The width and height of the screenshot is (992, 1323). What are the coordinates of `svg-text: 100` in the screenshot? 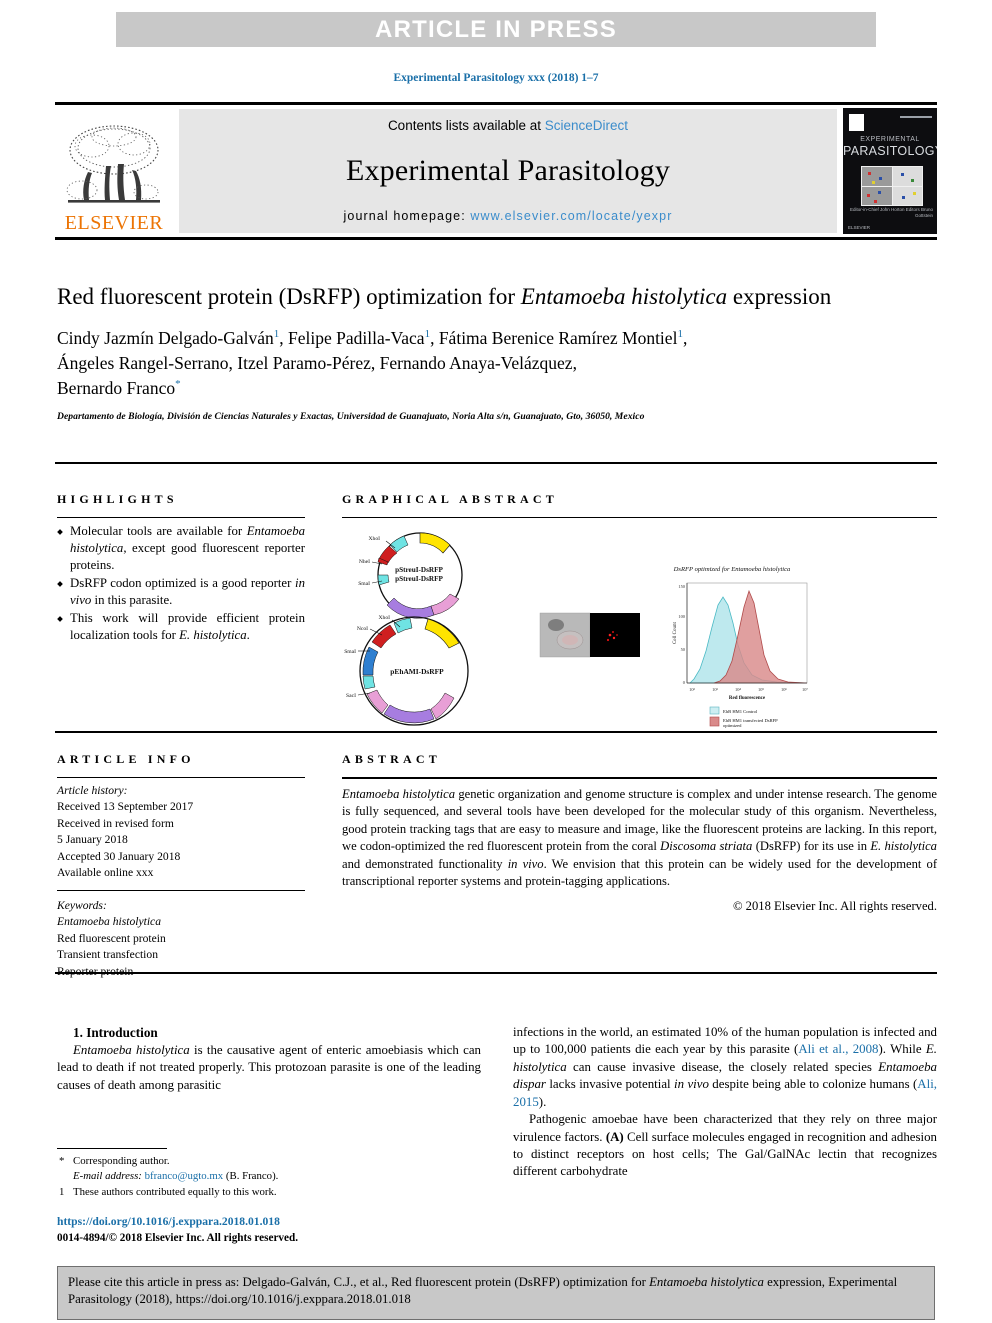 It's located at (681, 616).